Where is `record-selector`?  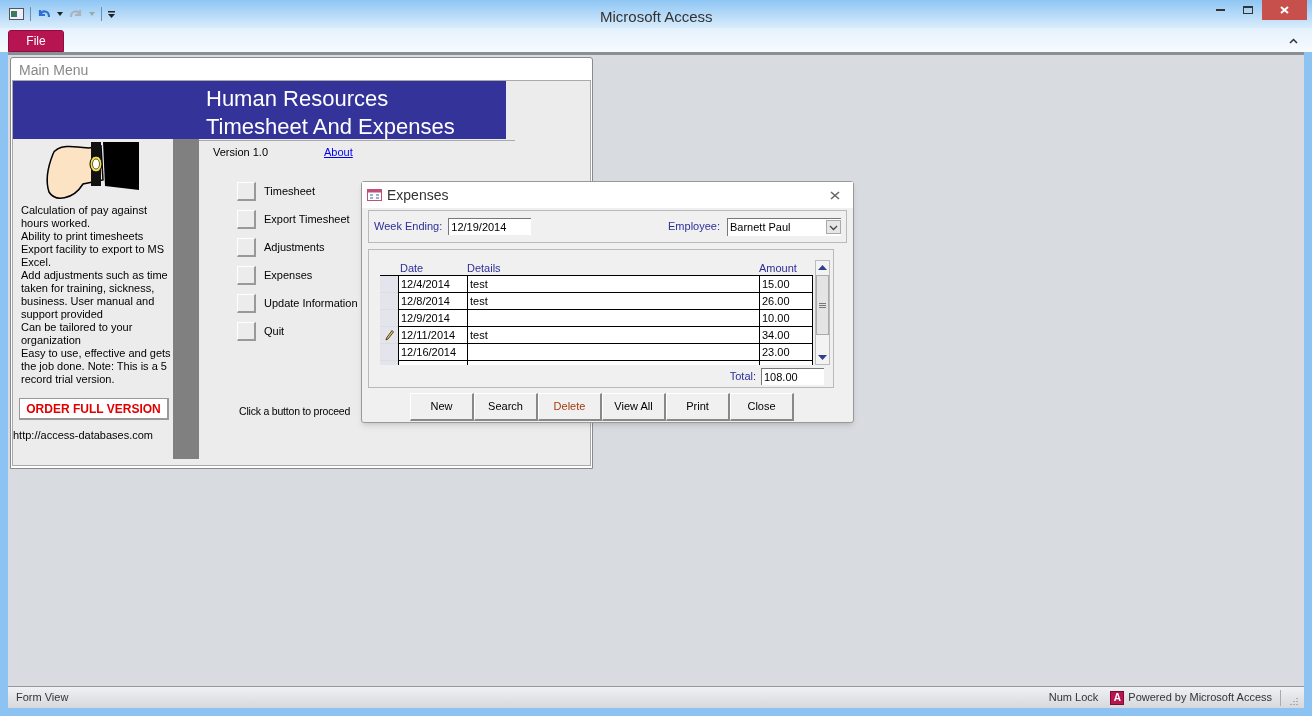
record-selector is located at coordinates (389, 335).